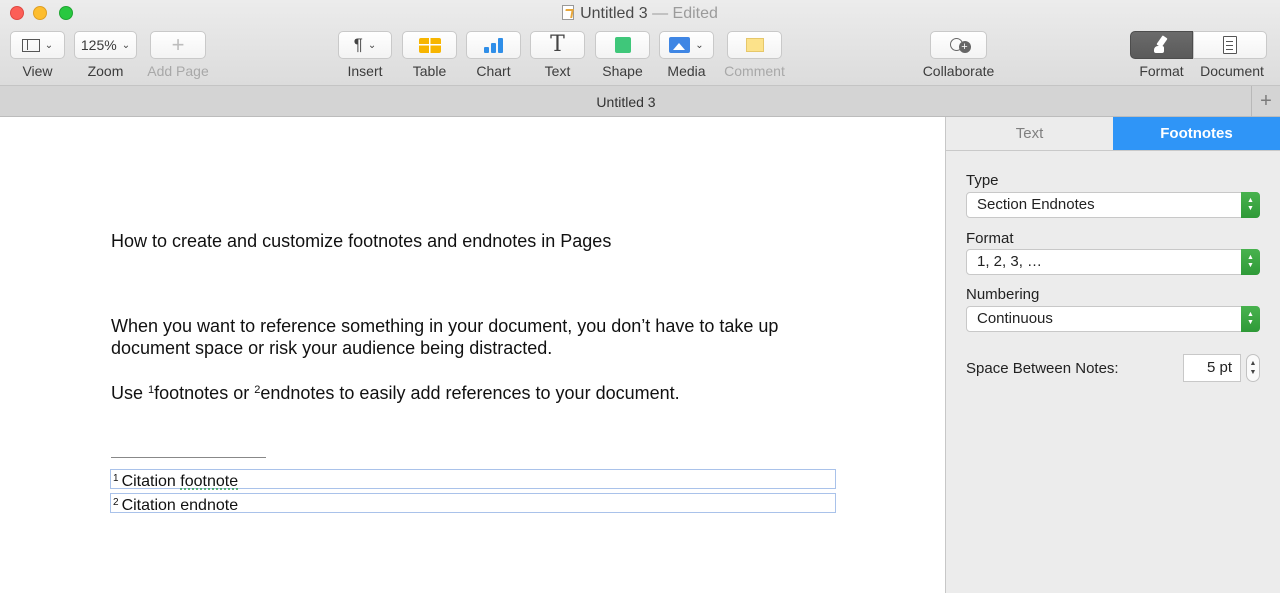 The image size is (1280, 593). Describe the element at coordinates (98, 45) in the screenshot. I see `zoom-value: 125%` at that location.